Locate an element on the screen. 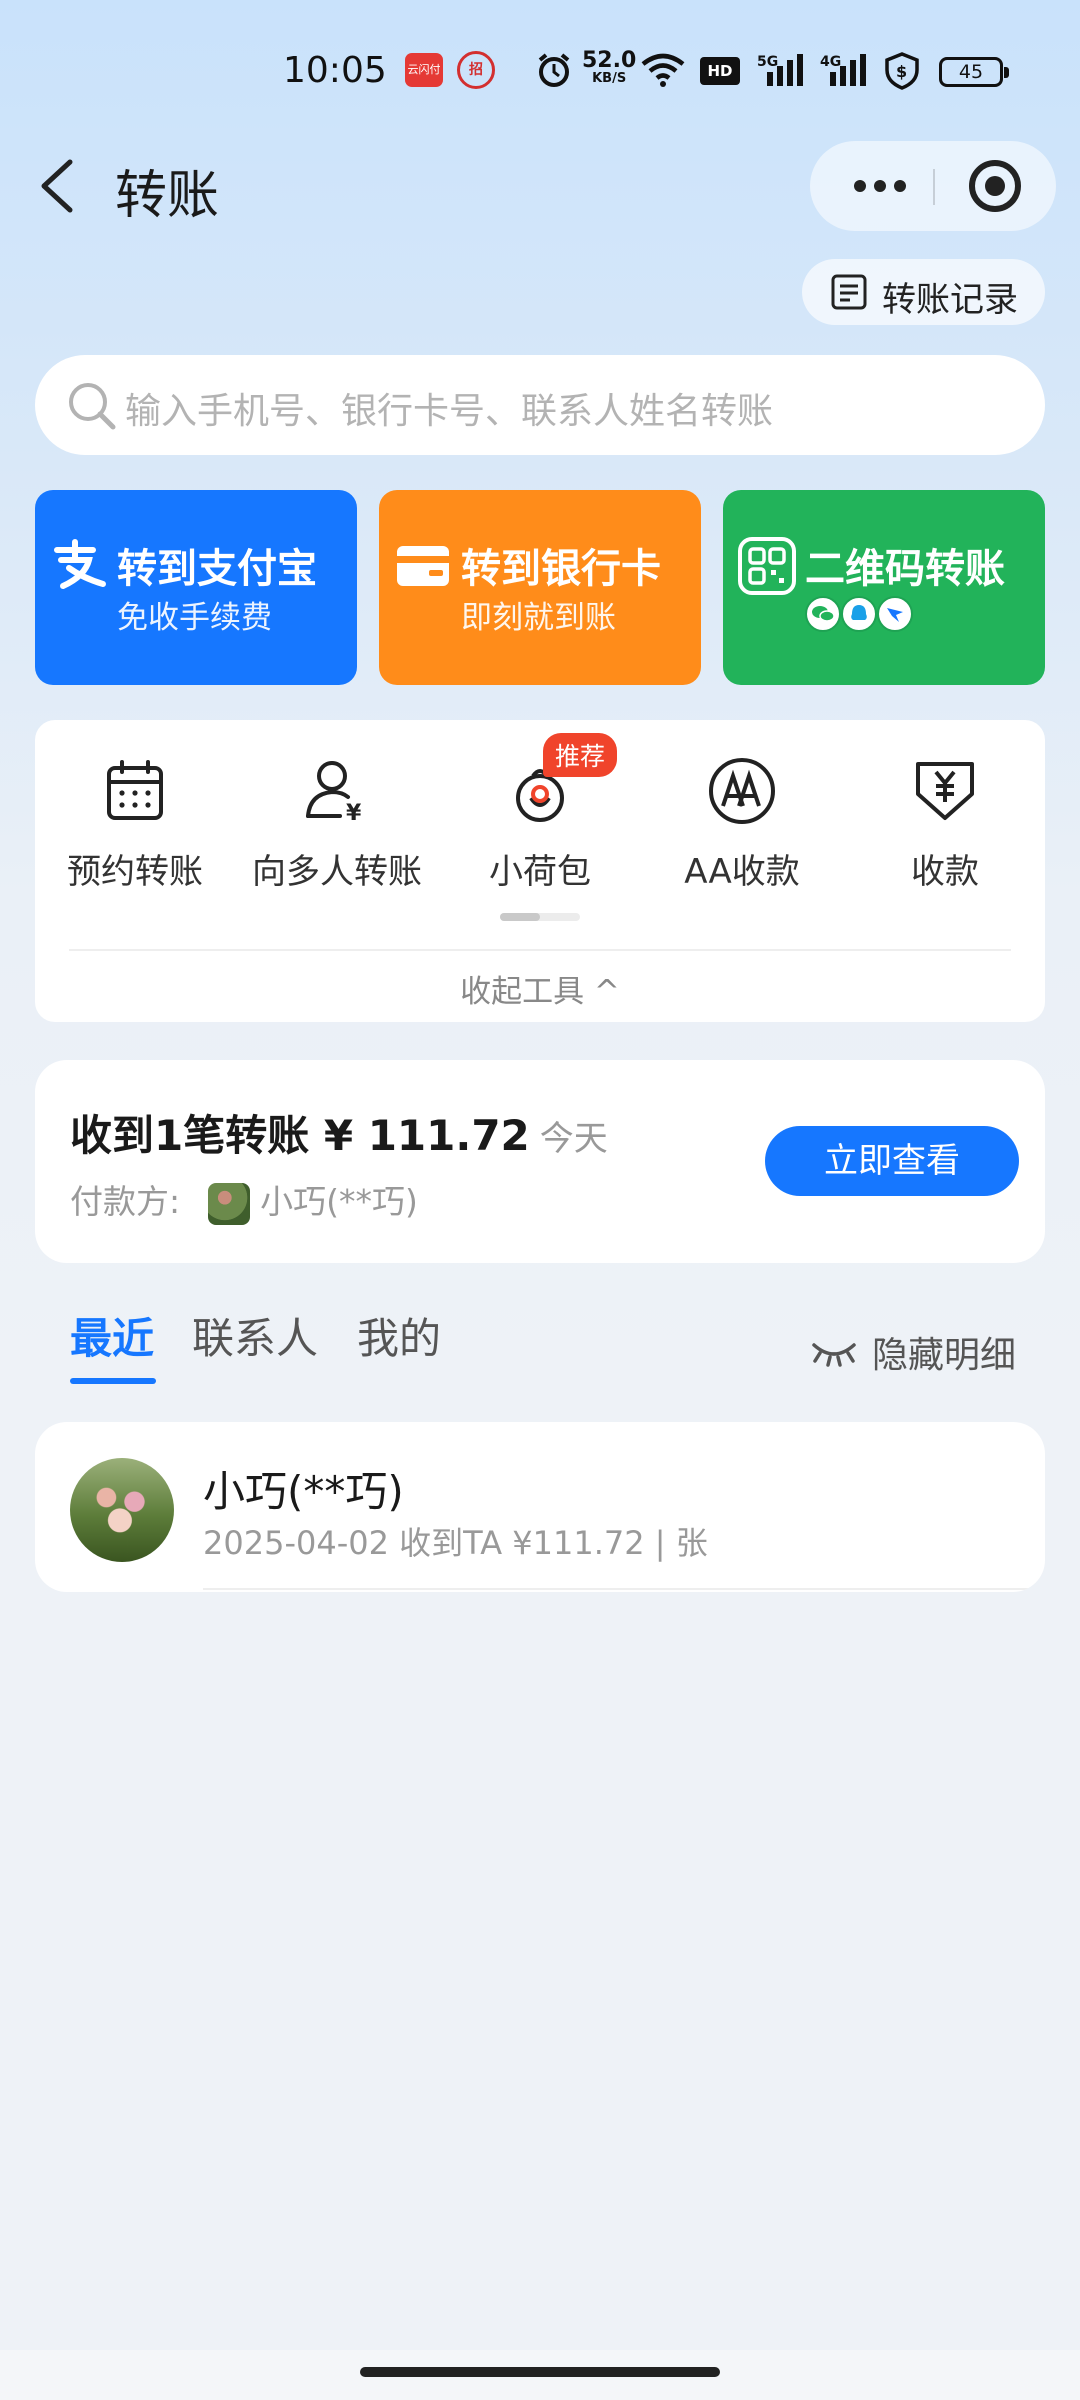 Image resolution: width=1080 pixels, height=2400 pixels. contact-divider is located at coordinates (624, 1589).